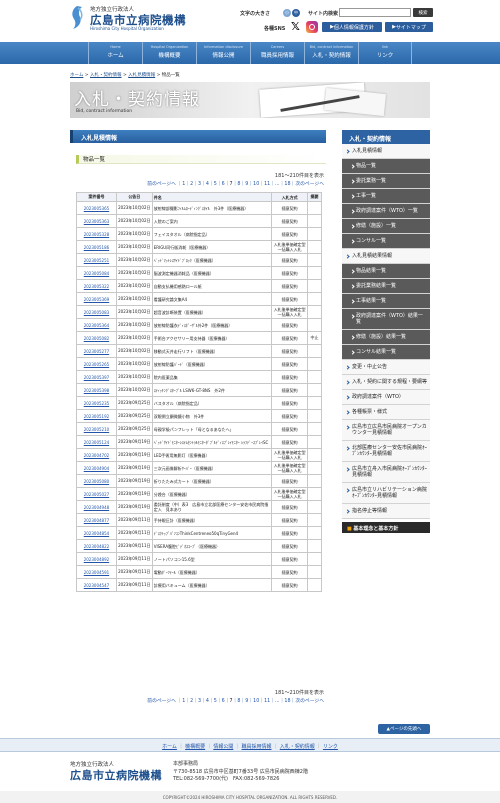 Image resolution: width=500 pixels, height=803 pixels. Describe the element at coordinates (386, 367) in the screenshot. I see `sidebar-item: 変更・中止公告` at that location.